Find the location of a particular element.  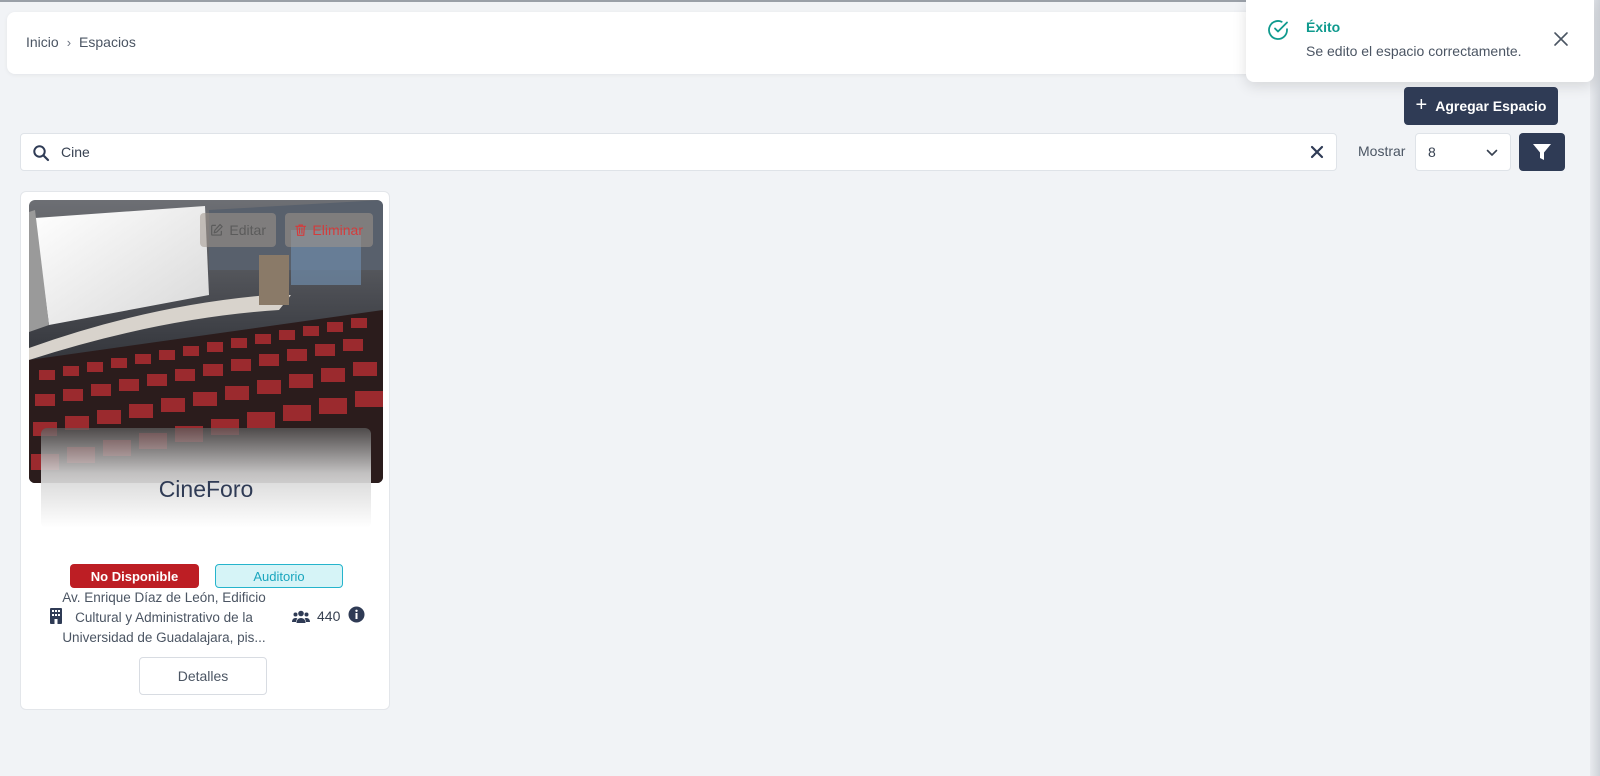

search-icon is located at coordinates (41, 153).